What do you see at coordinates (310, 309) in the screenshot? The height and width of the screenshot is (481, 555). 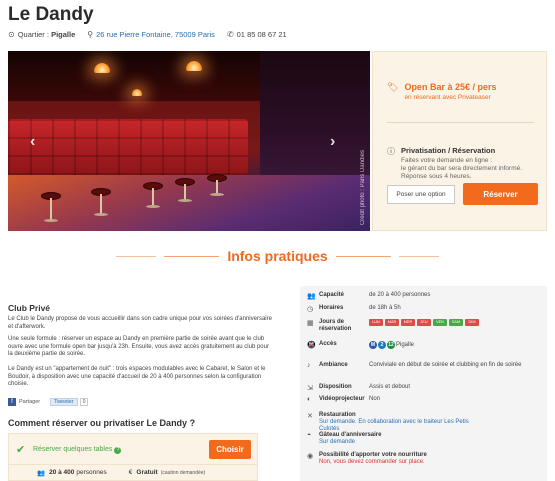 I see `clock-icon: ◷` at bounding box center [310, 309].